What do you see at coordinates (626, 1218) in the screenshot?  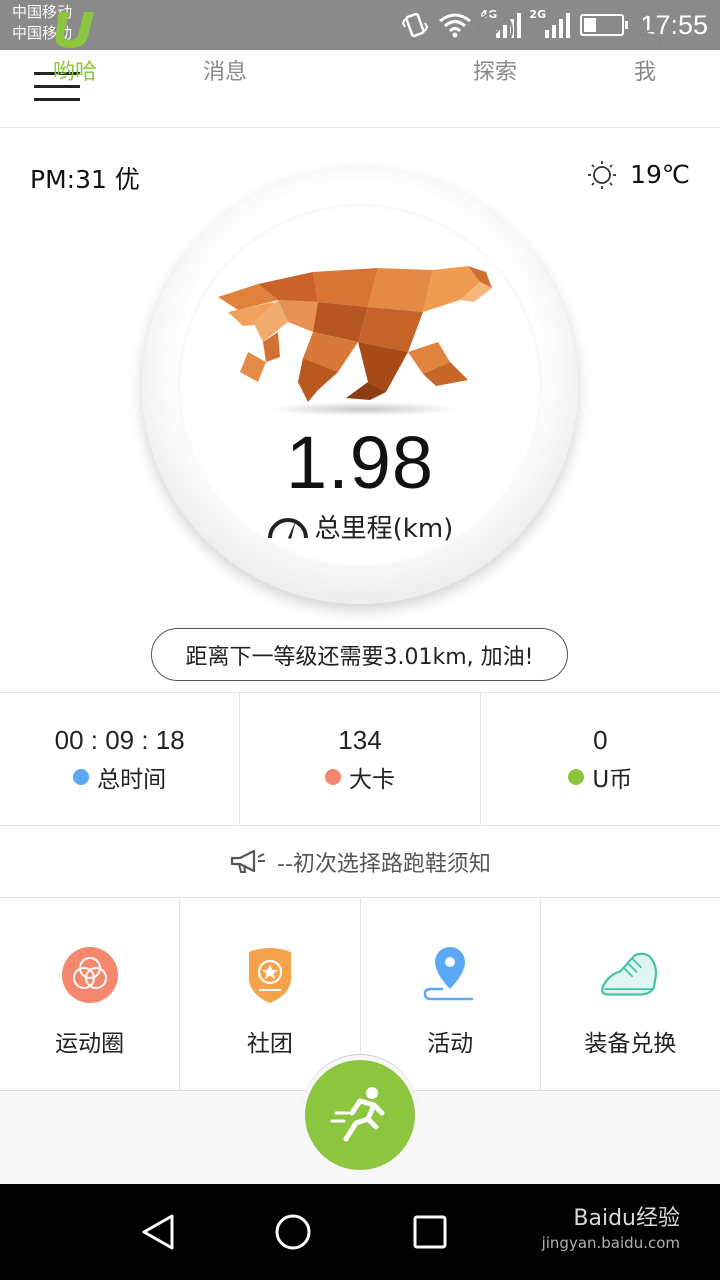 I see `watermark-brand: Baidu经验` at bounding box center [626, 1218].